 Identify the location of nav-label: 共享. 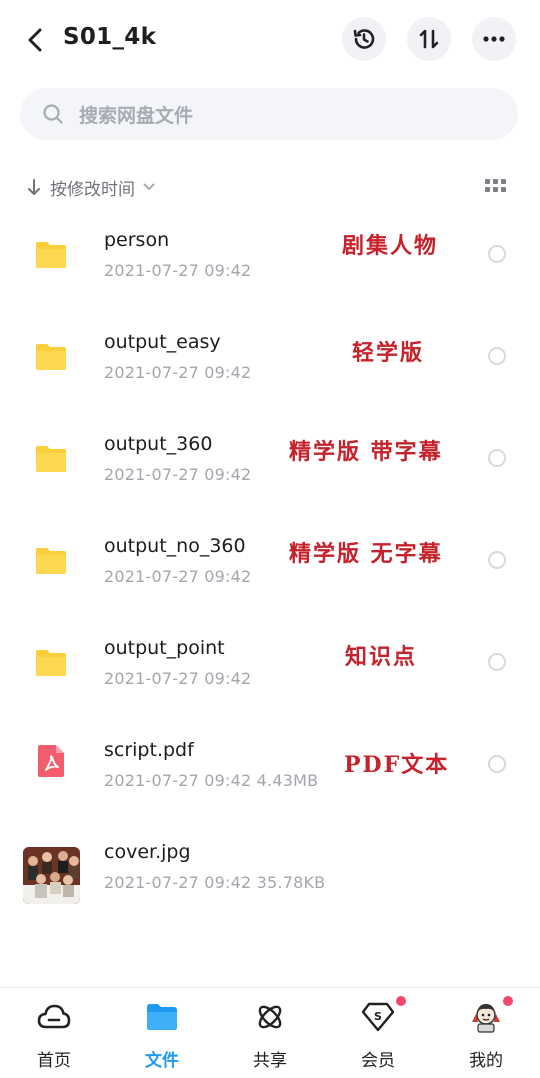
(270, 1061).